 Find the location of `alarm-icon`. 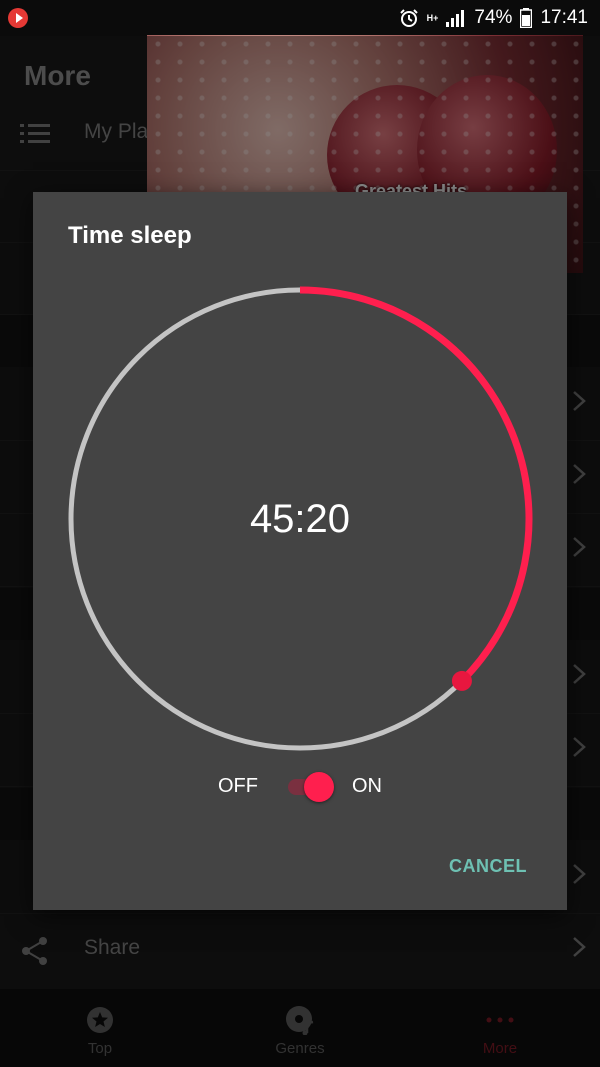

alarm-icon is located at coordinates (408, 18).